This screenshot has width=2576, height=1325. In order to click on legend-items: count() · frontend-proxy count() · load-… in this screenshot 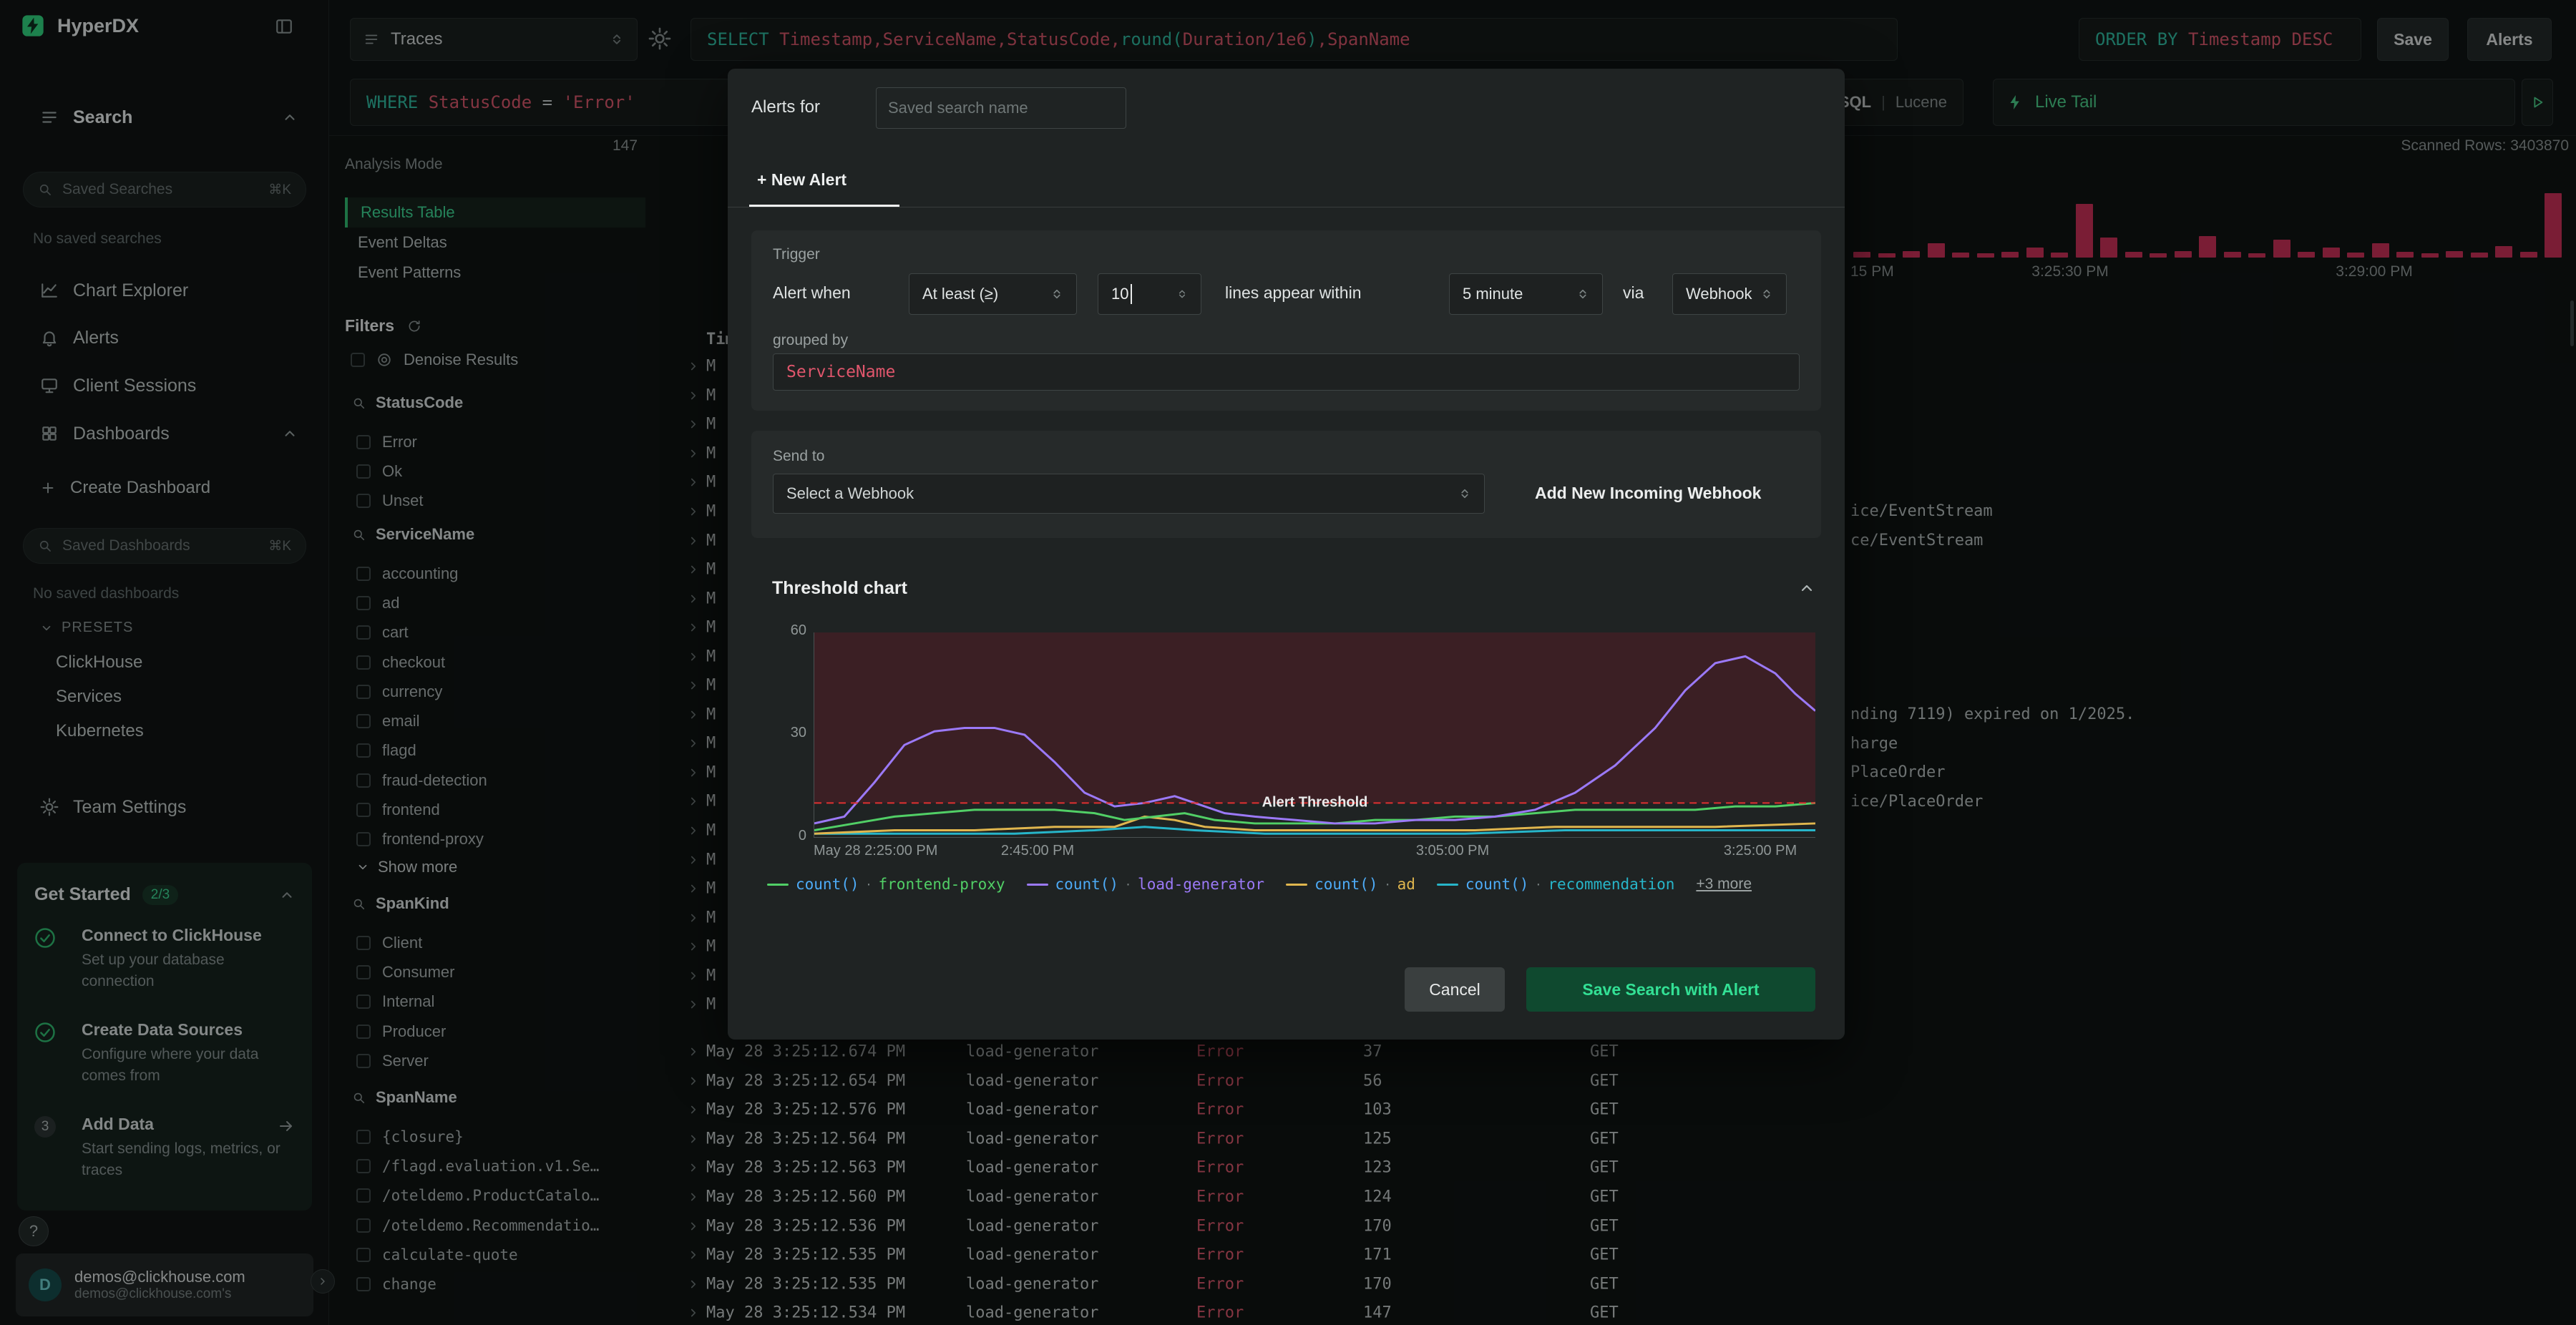, I will do `click(1220, 884)`.